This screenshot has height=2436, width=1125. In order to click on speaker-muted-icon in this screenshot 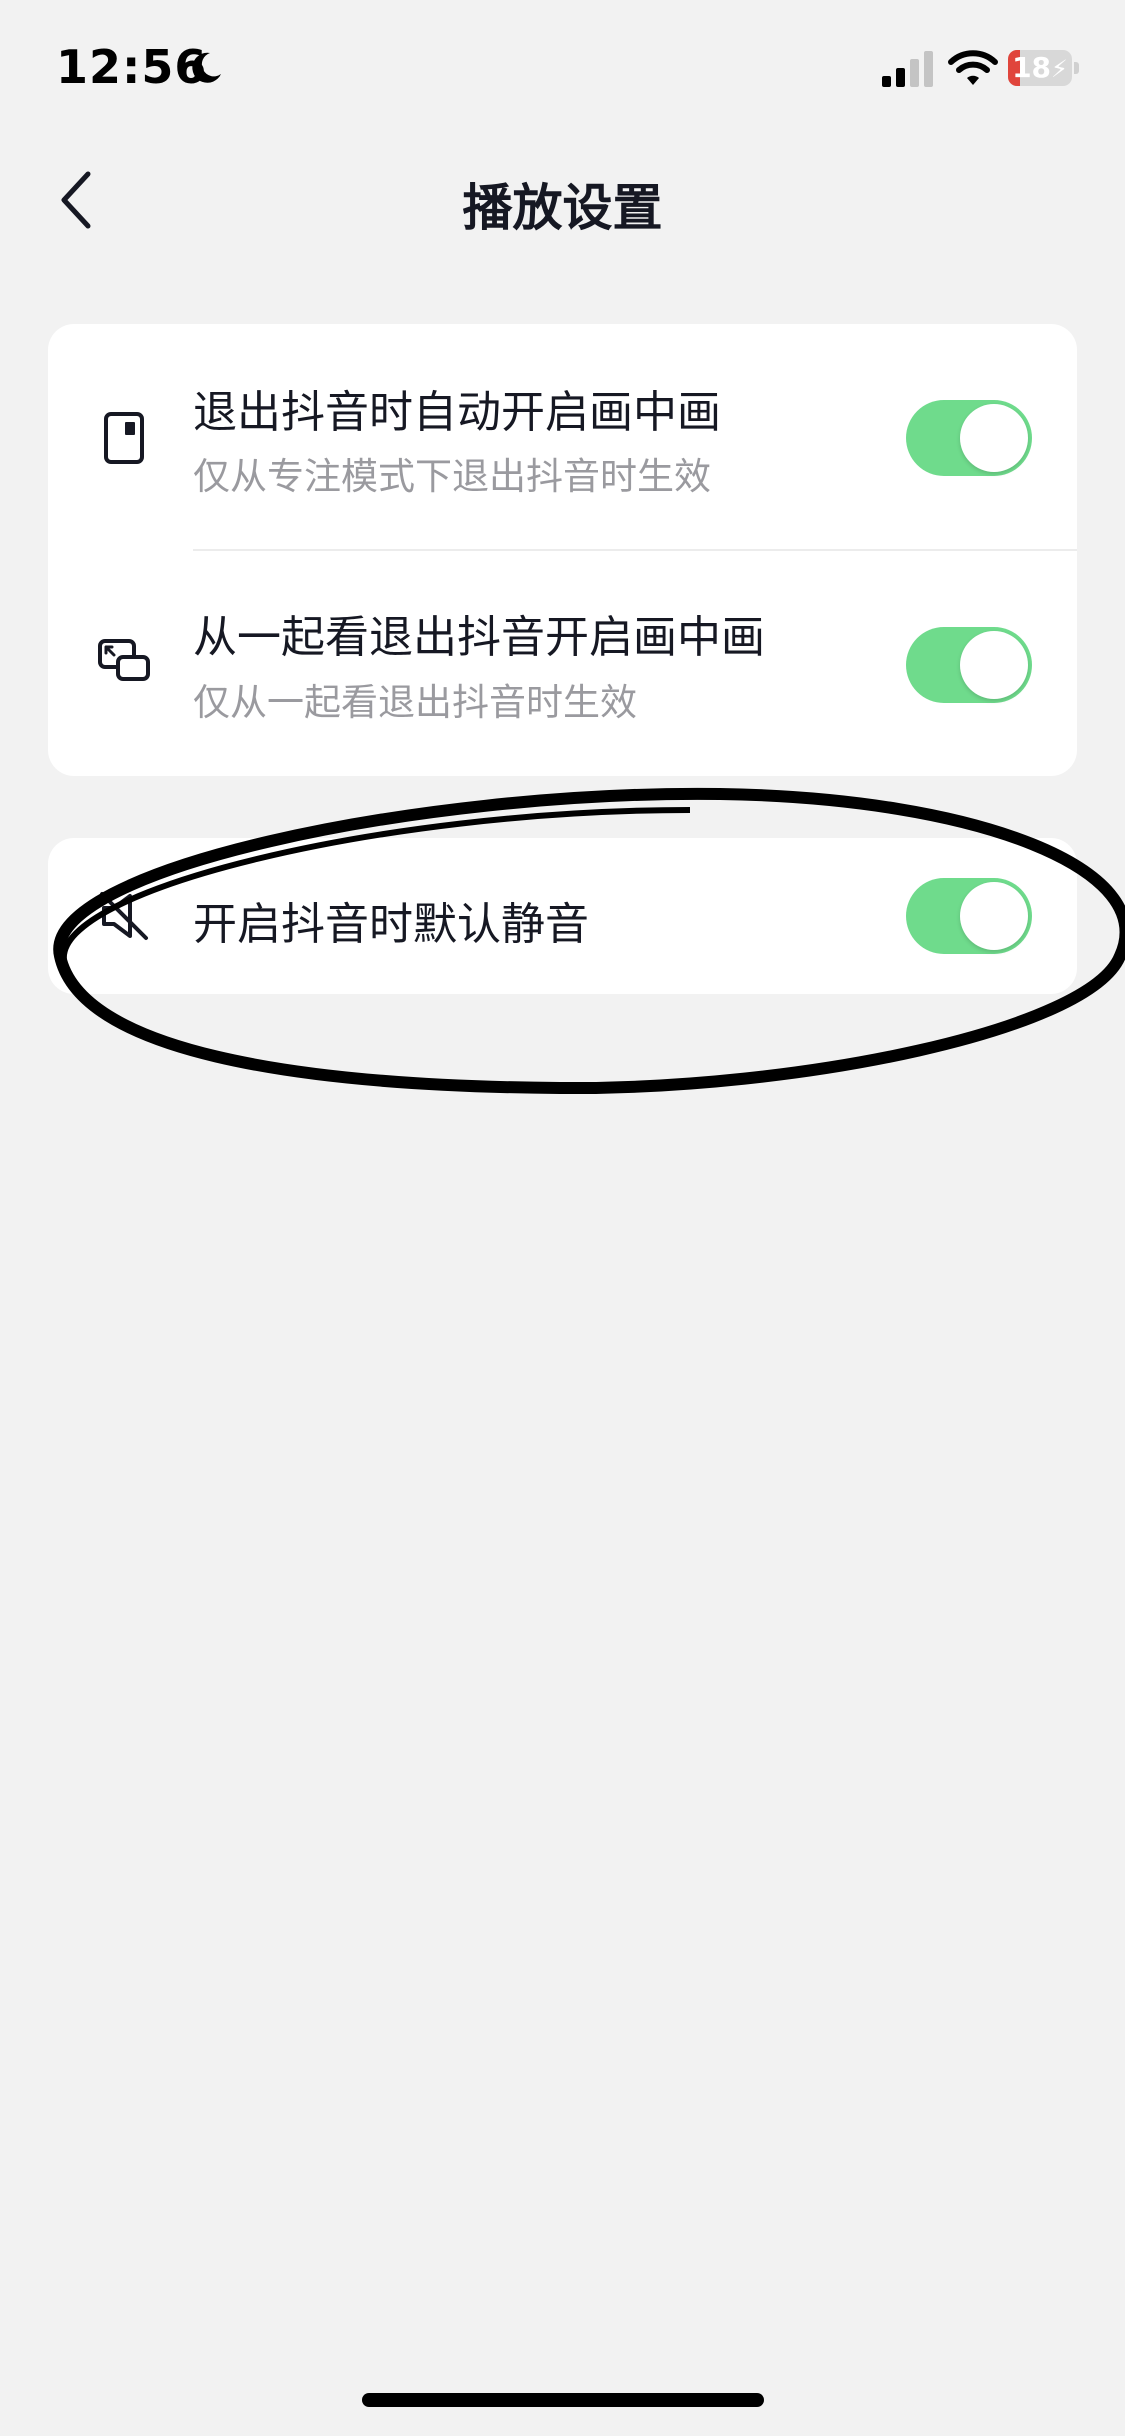, I will do `click(124, 916)`.